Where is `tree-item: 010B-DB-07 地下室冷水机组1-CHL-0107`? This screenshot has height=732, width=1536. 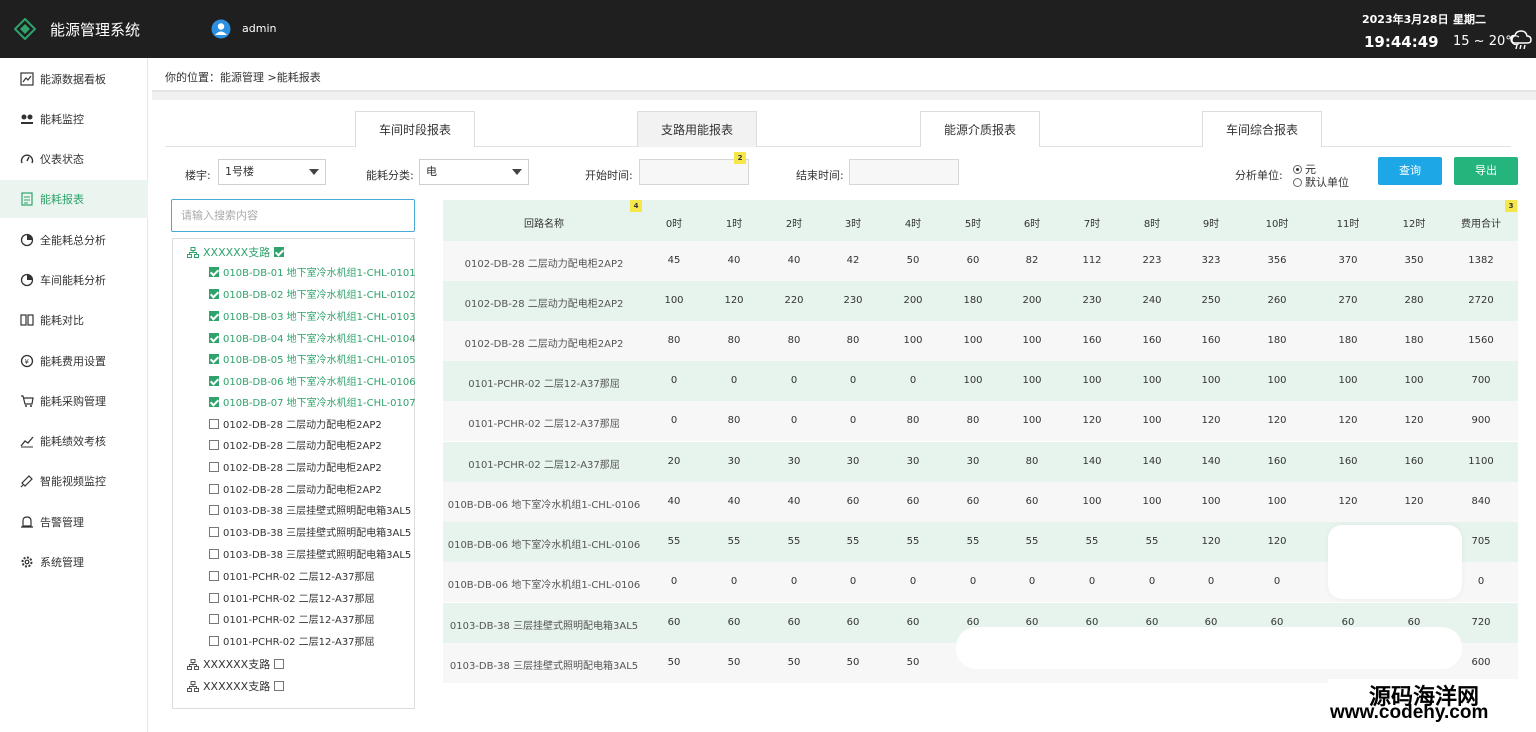 tree-item: 010B-DB-07 地下室冷水机组1-CHL-0107 is located at coordinates (312, 401).